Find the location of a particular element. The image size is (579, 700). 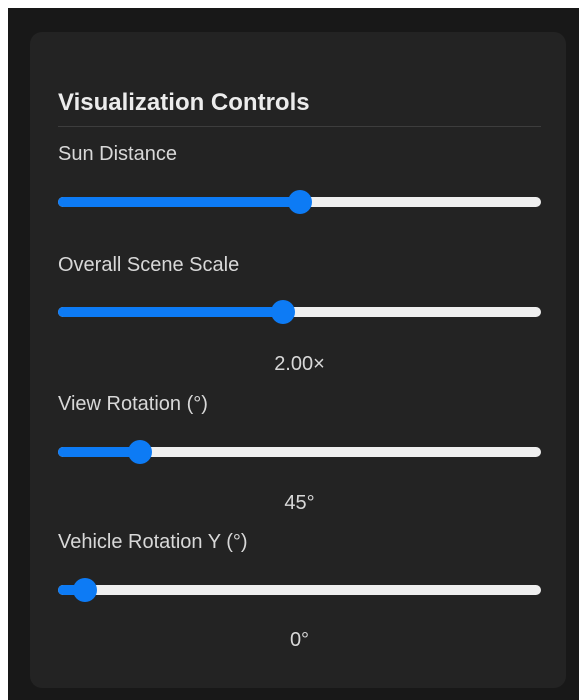

view-rotation-label: View Rotation (°) is located at coordinates (133, 404).